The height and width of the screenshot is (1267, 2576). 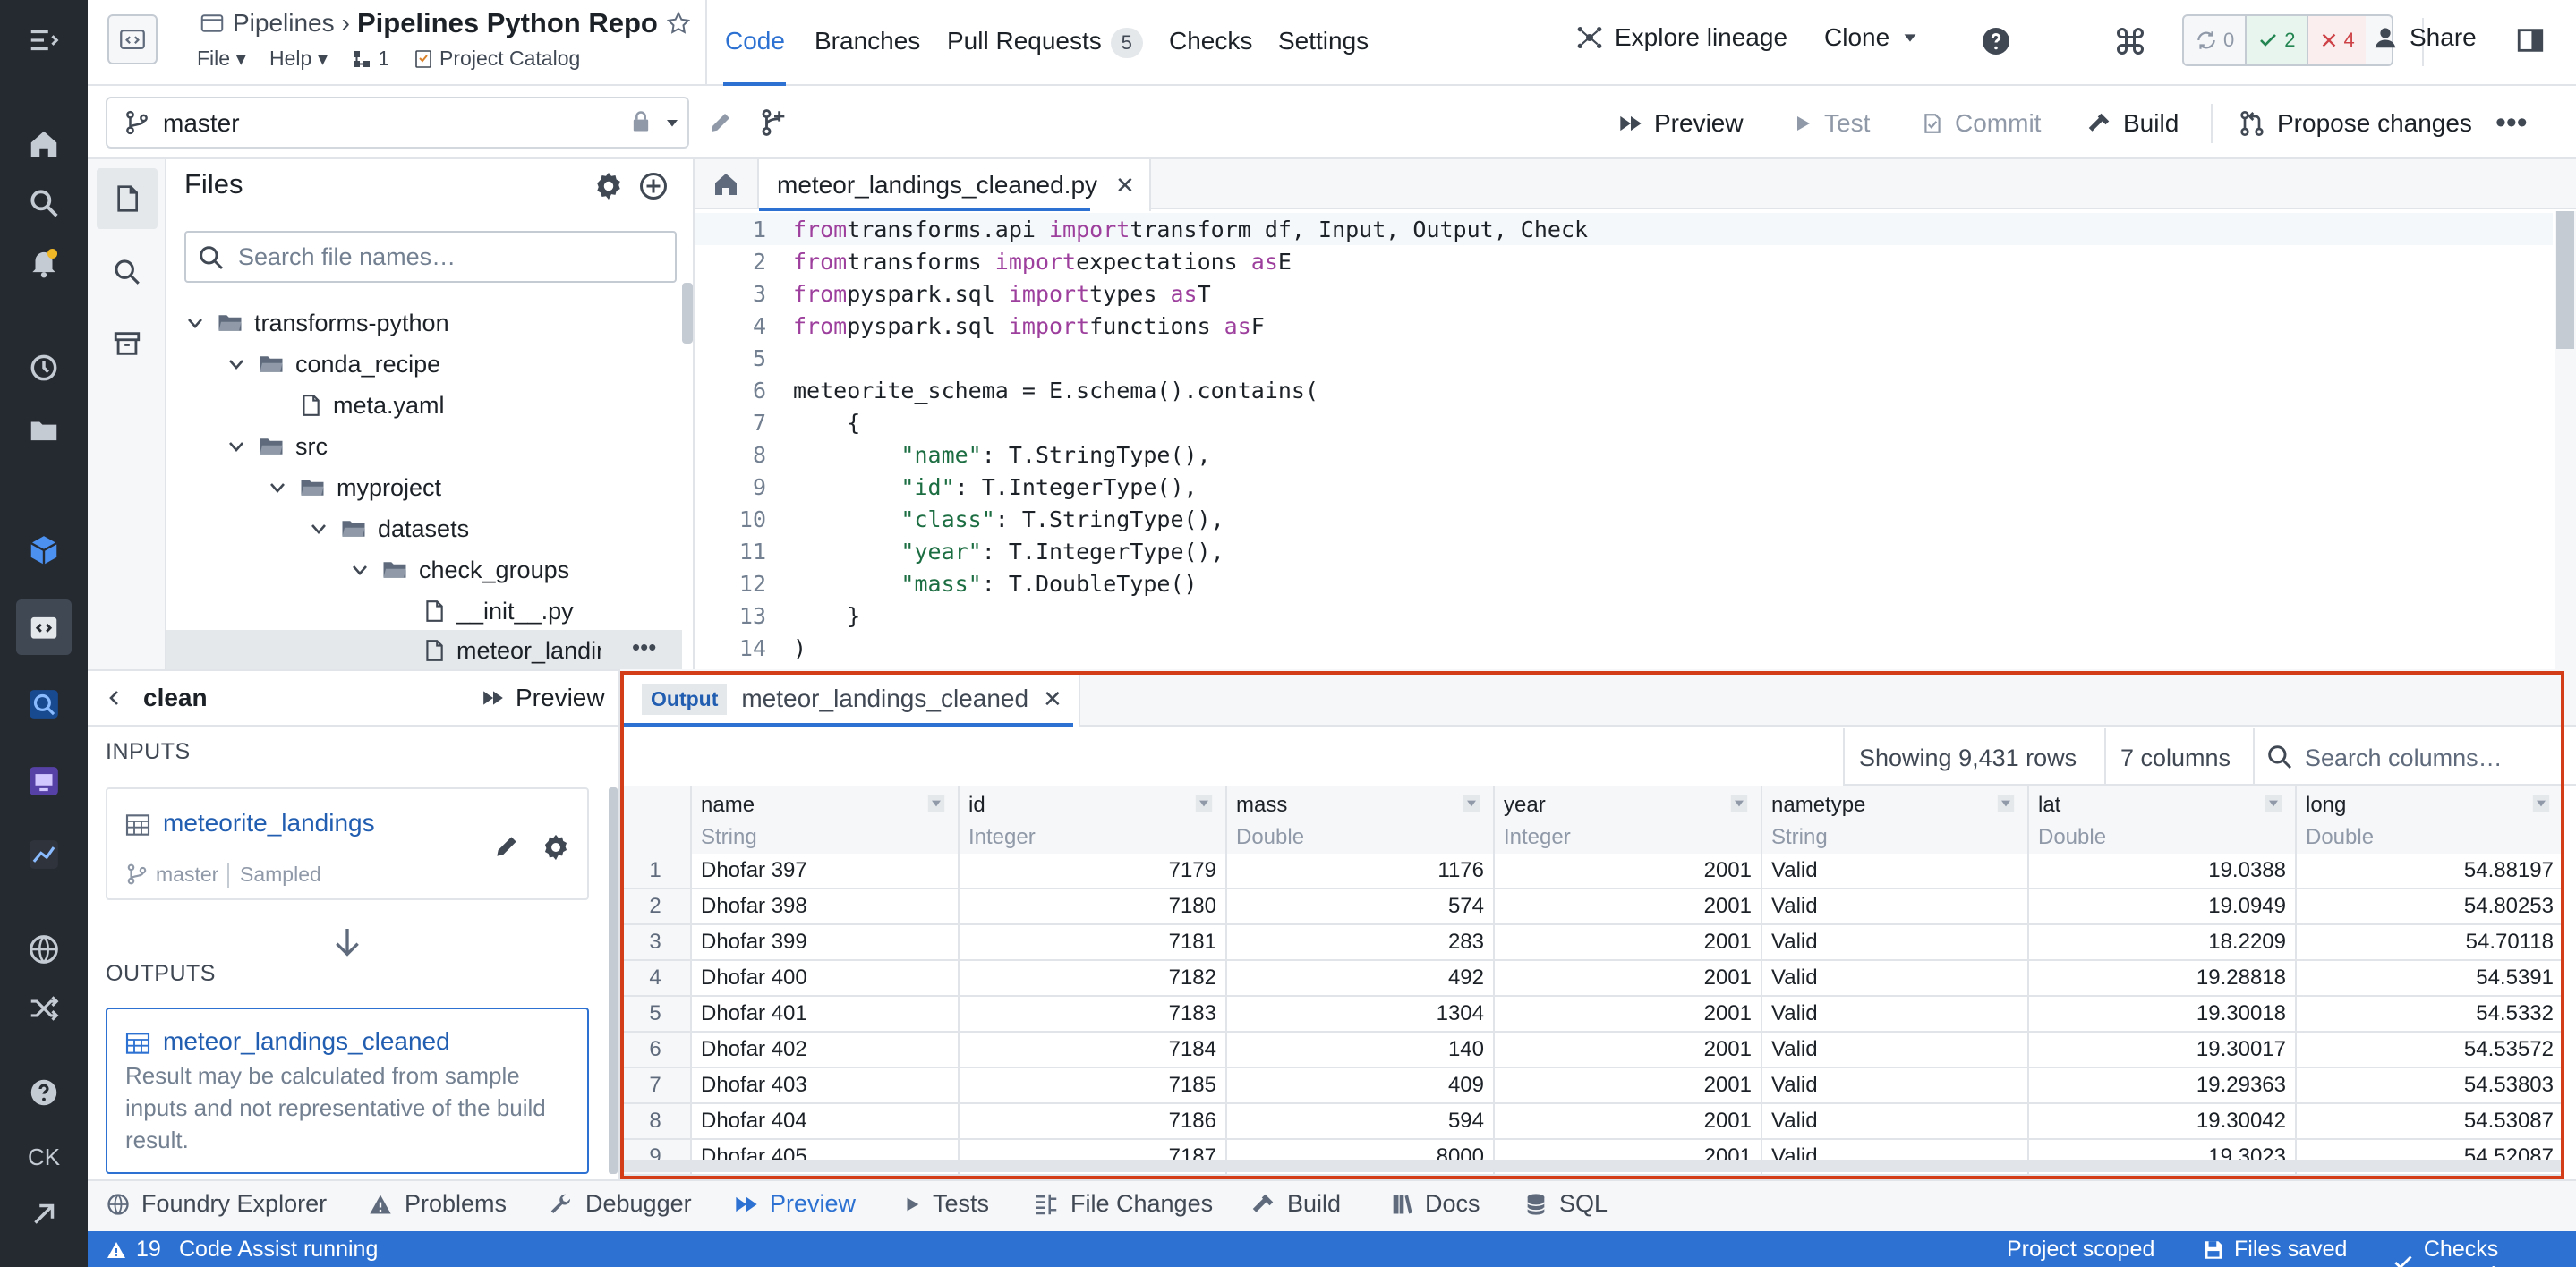 What do you see at coordinates (1592, 1166) in the screenshot?
I see `grid-horizontal-scrollbar` at bounding box center [1592, 1166].